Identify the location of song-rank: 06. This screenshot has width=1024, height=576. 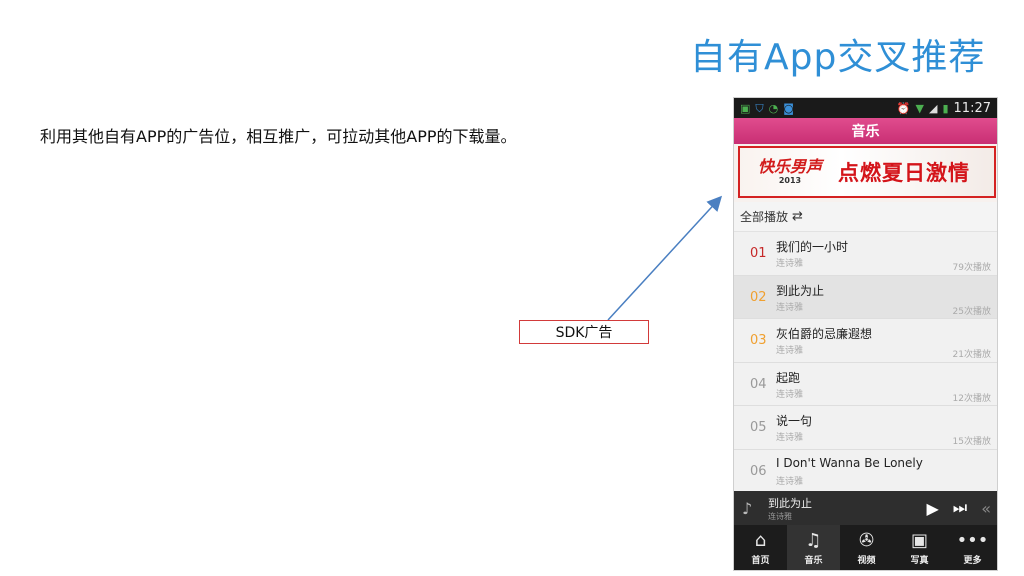
(758, 471).